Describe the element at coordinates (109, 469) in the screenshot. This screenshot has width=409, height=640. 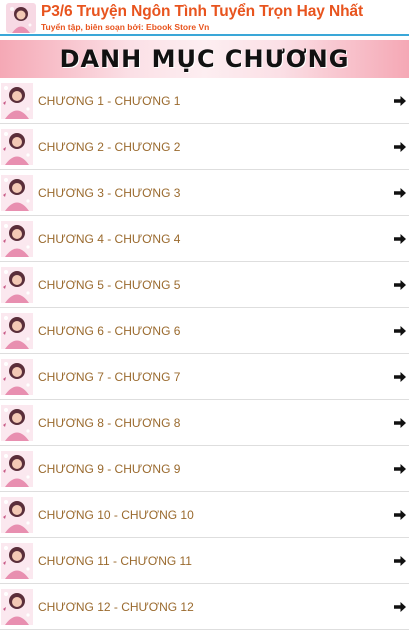
I see `chapter-label: CHƯƠNG 9 - CHƯƠNG 9` at that location.